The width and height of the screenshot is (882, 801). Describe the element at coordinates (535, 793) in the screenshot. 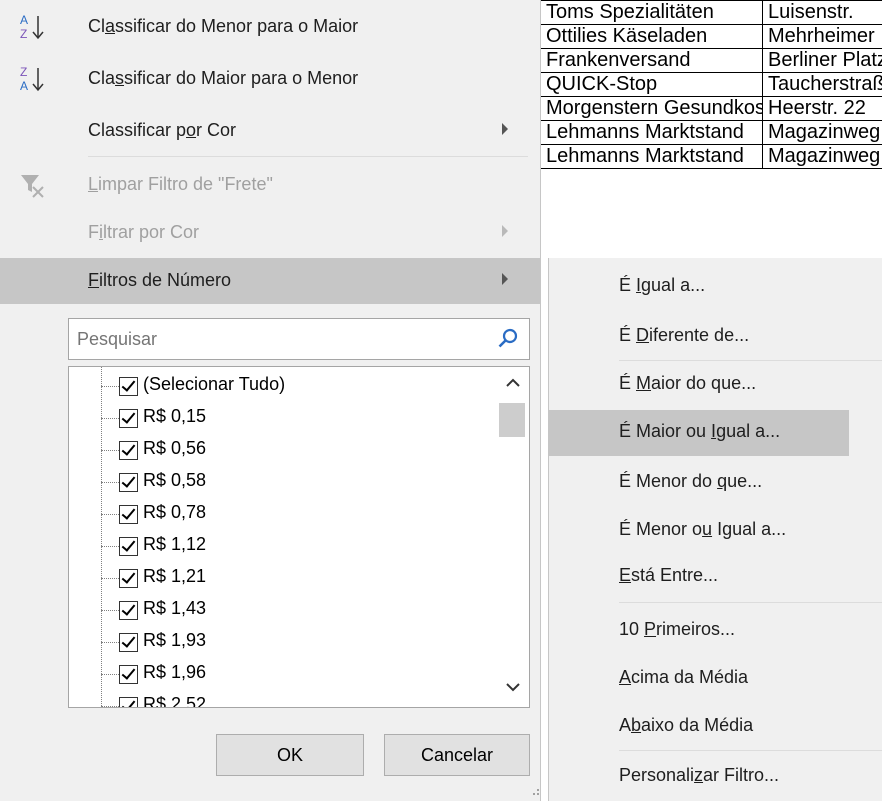

I see `resize-grip-icon` at that location.